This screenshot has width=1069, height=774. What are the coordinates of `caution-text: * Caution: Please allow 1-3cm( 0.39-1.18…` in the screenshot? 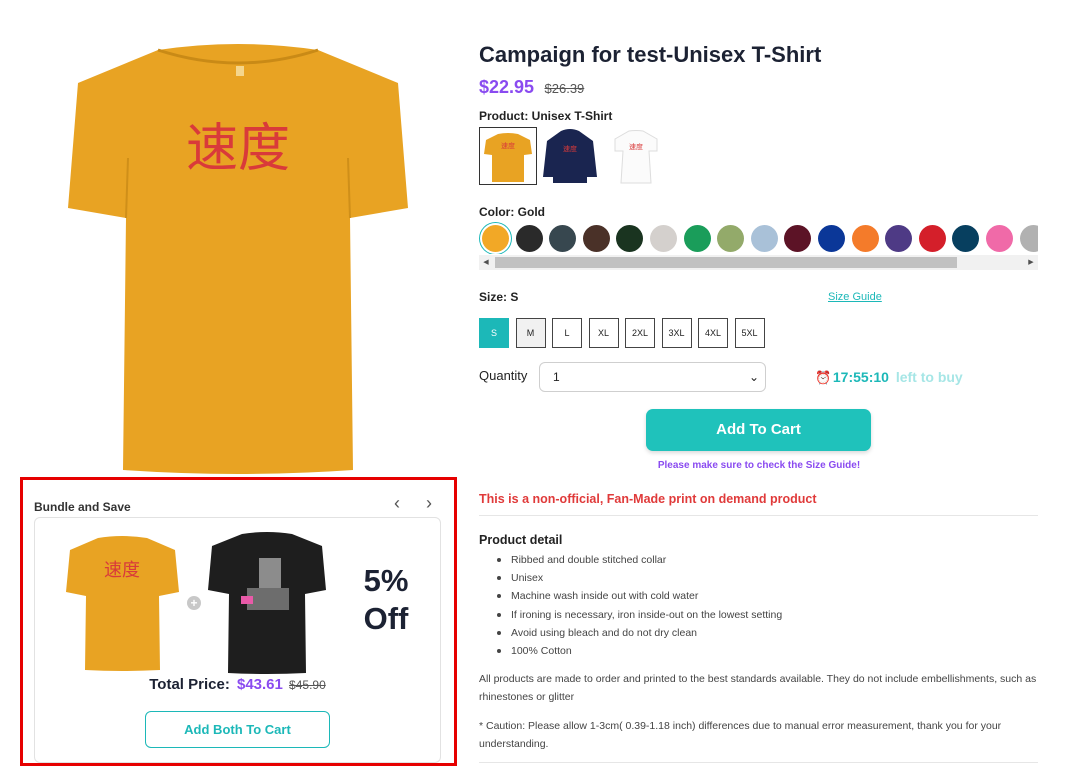 It's located at (740, 735).